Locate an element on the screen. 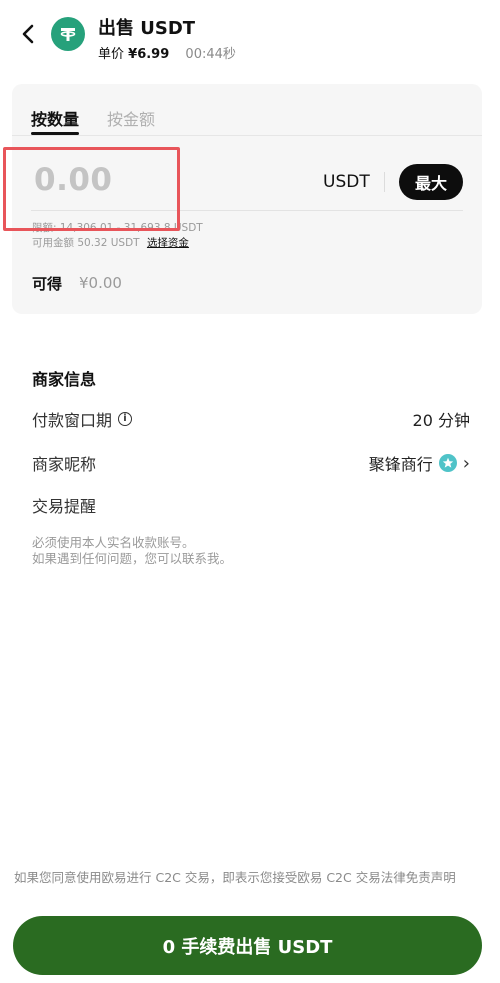 The height and width of the screenshot is (983, 500). countdown-timer: 00:44秒 is located at coordinates (210, 54).